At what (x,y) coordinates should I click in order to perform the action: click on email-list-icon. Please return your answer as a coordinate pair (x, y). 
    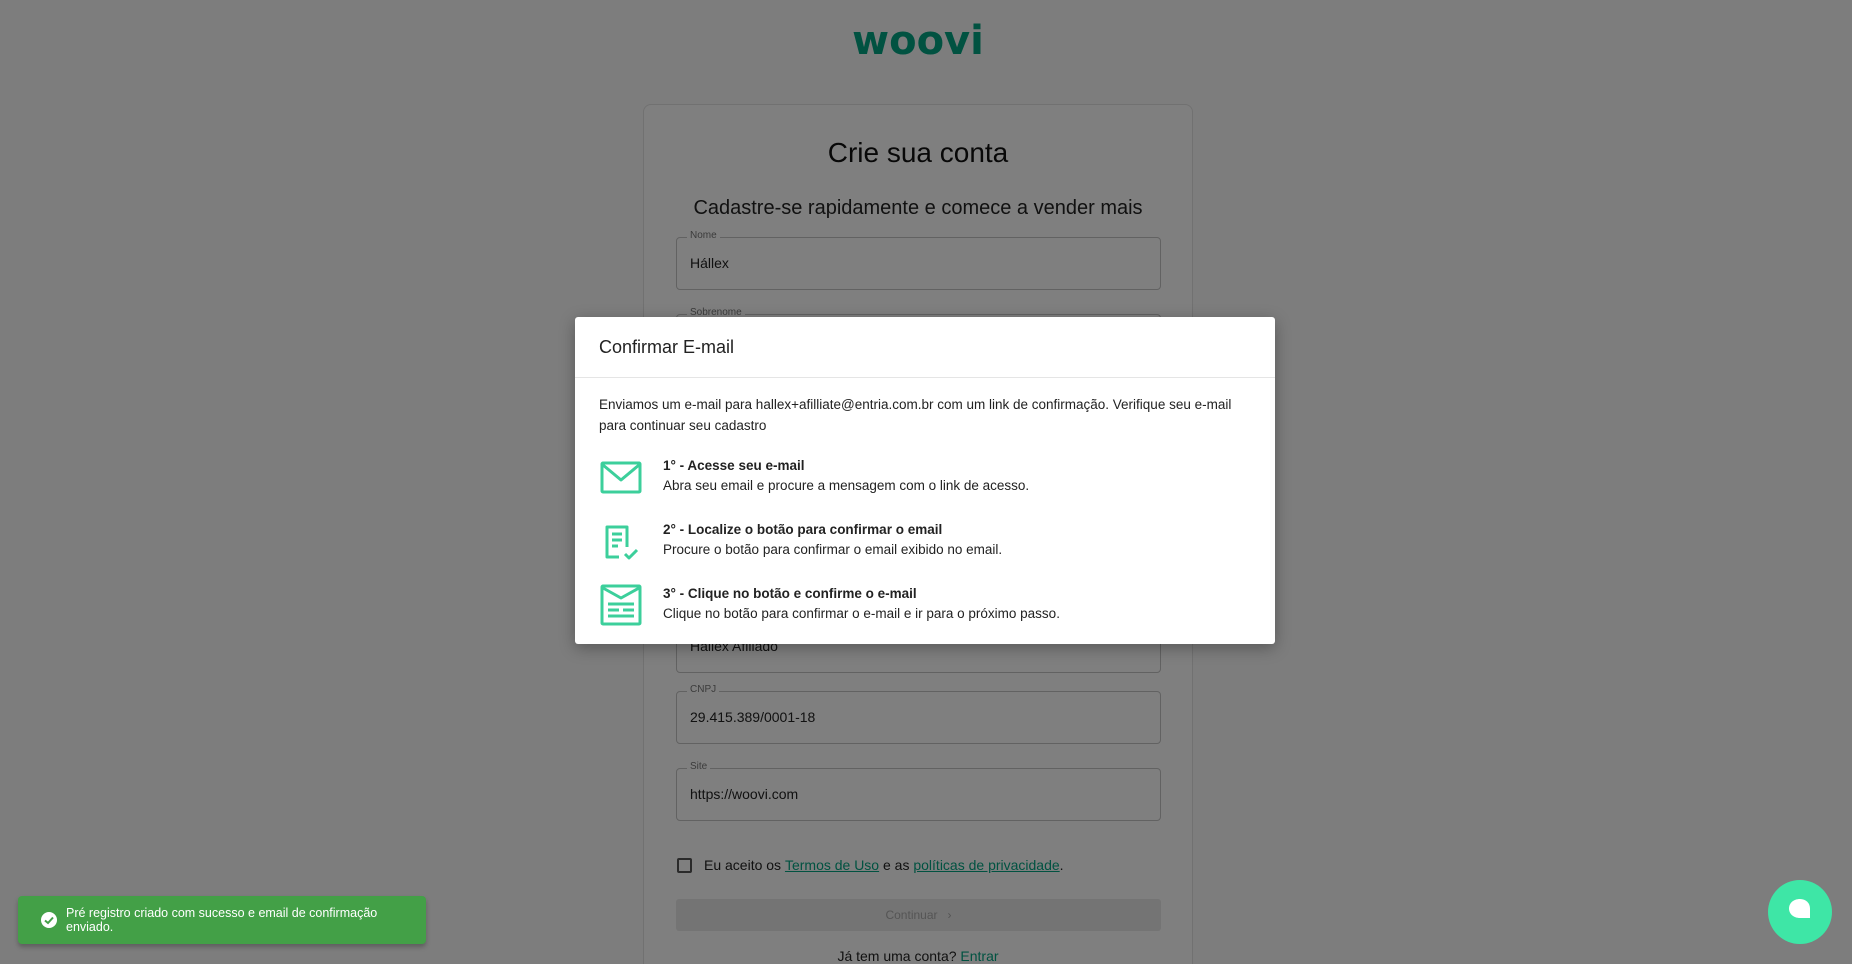
    Looking at the image, I should click on (621, 605).